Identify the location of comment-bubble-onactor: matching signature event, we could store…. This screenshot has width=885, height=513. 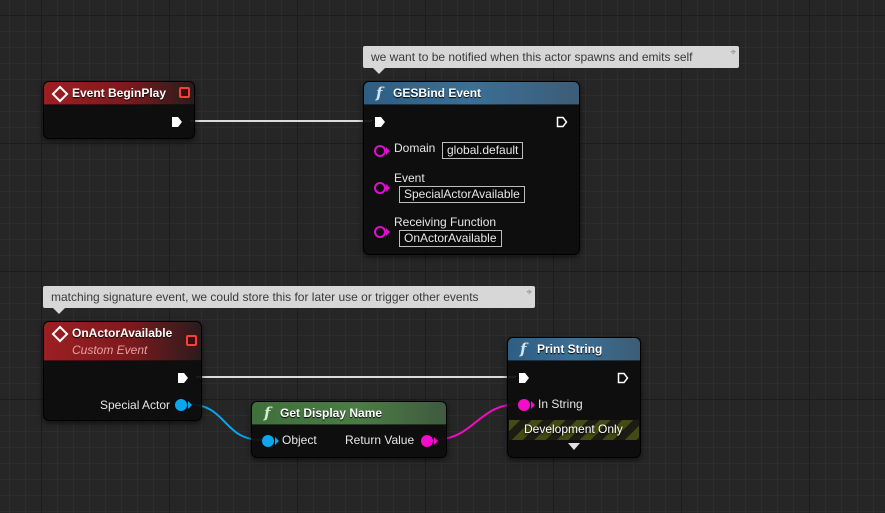
(289, 300).